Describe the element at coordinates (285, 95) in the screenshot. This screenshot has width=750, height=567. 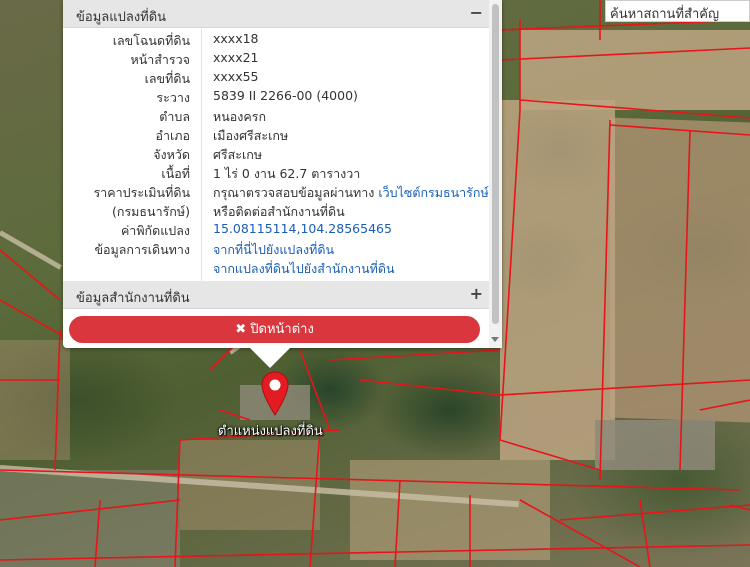
I see `detail-value: 5839 II 2266-00 (4000)` at that location.